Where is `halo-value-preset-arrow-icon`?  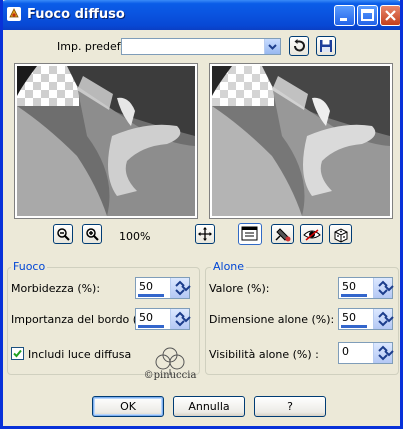
halo-value-preset-arrow-icon is located at coordinates (389, 288).